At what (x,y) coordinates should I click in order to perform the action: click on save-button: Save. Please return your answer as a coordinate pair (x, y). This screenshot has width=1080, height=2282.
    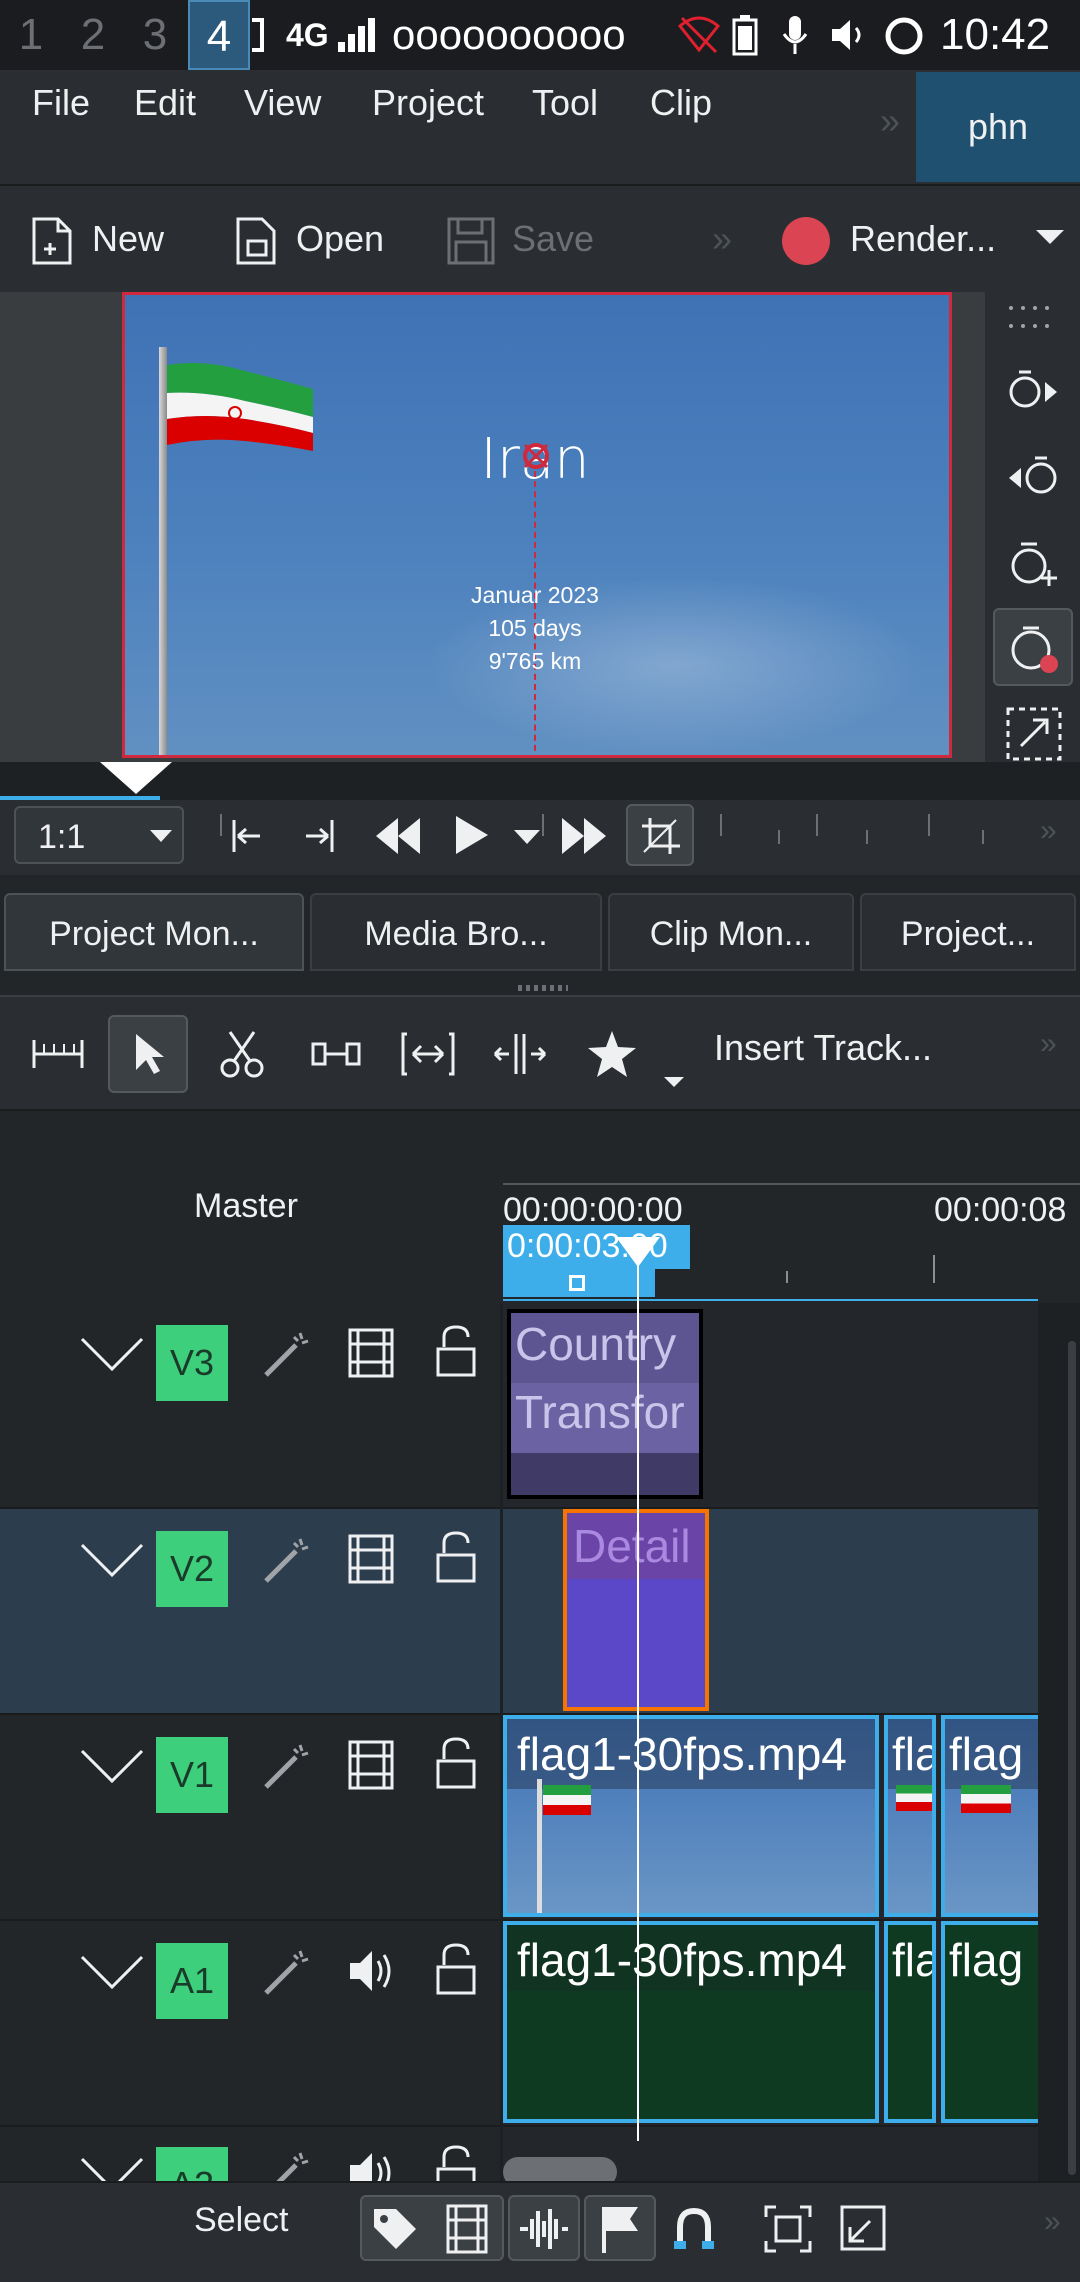
    Looking at the image, I should click on (520, 239).